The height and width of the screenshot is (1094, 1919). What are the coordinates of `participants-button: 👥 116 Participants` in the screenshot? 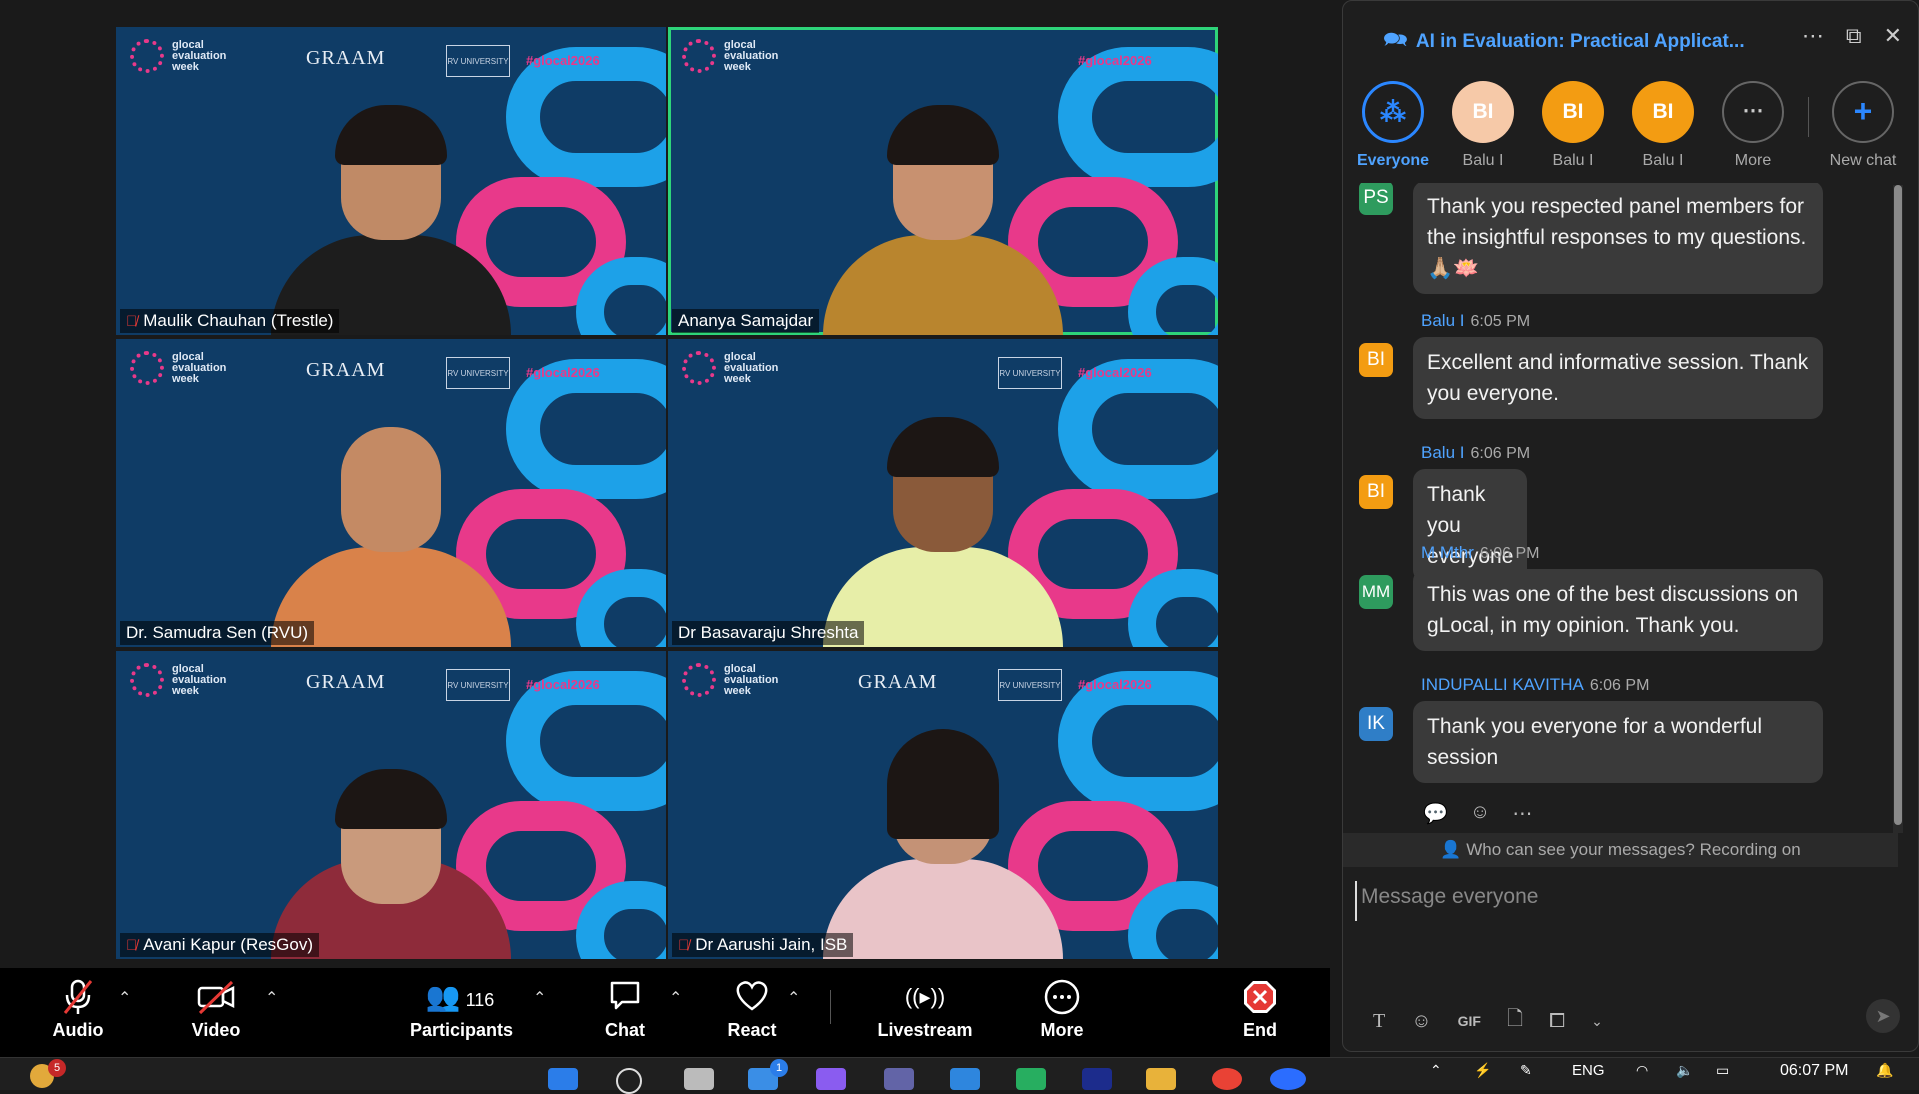 It's located at (461, 1009).